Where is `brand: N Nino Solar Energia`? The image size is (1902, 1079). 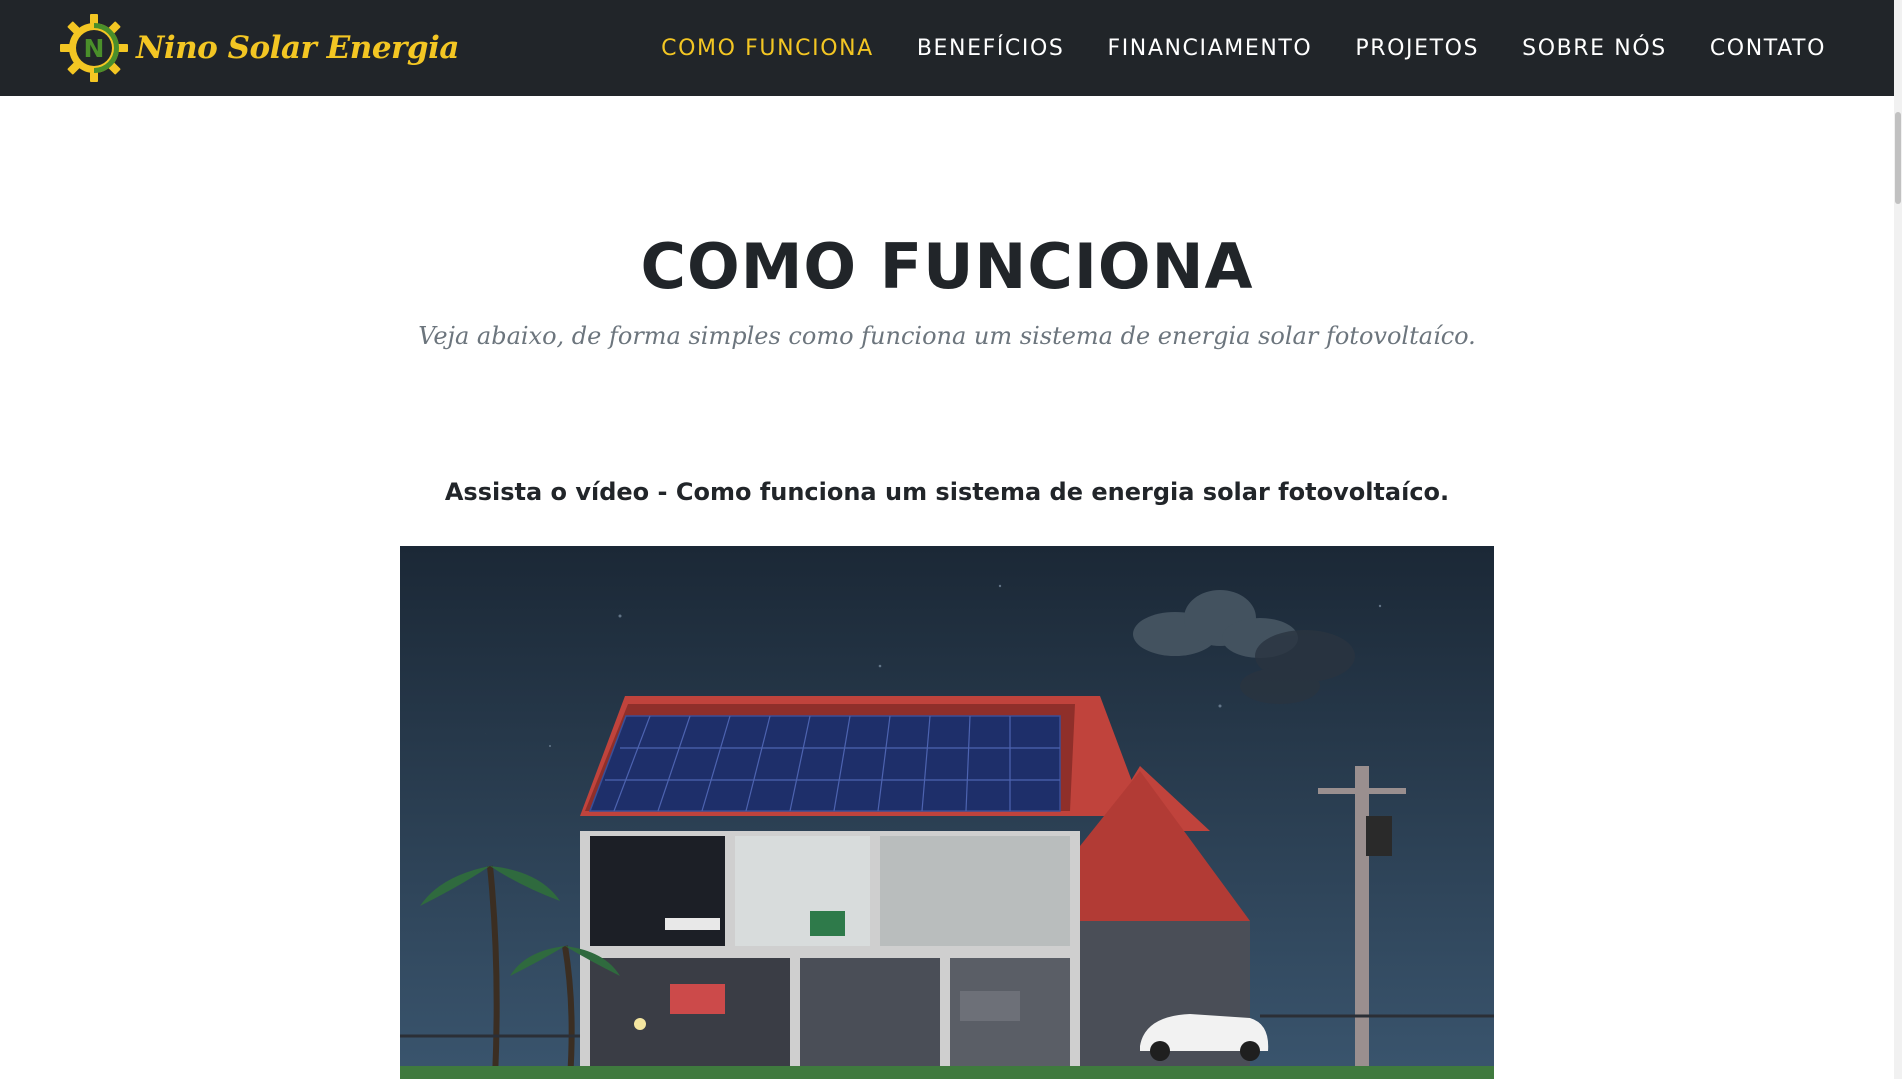
brand: N Nino Solar Energia is located at coordinates (259, 48).